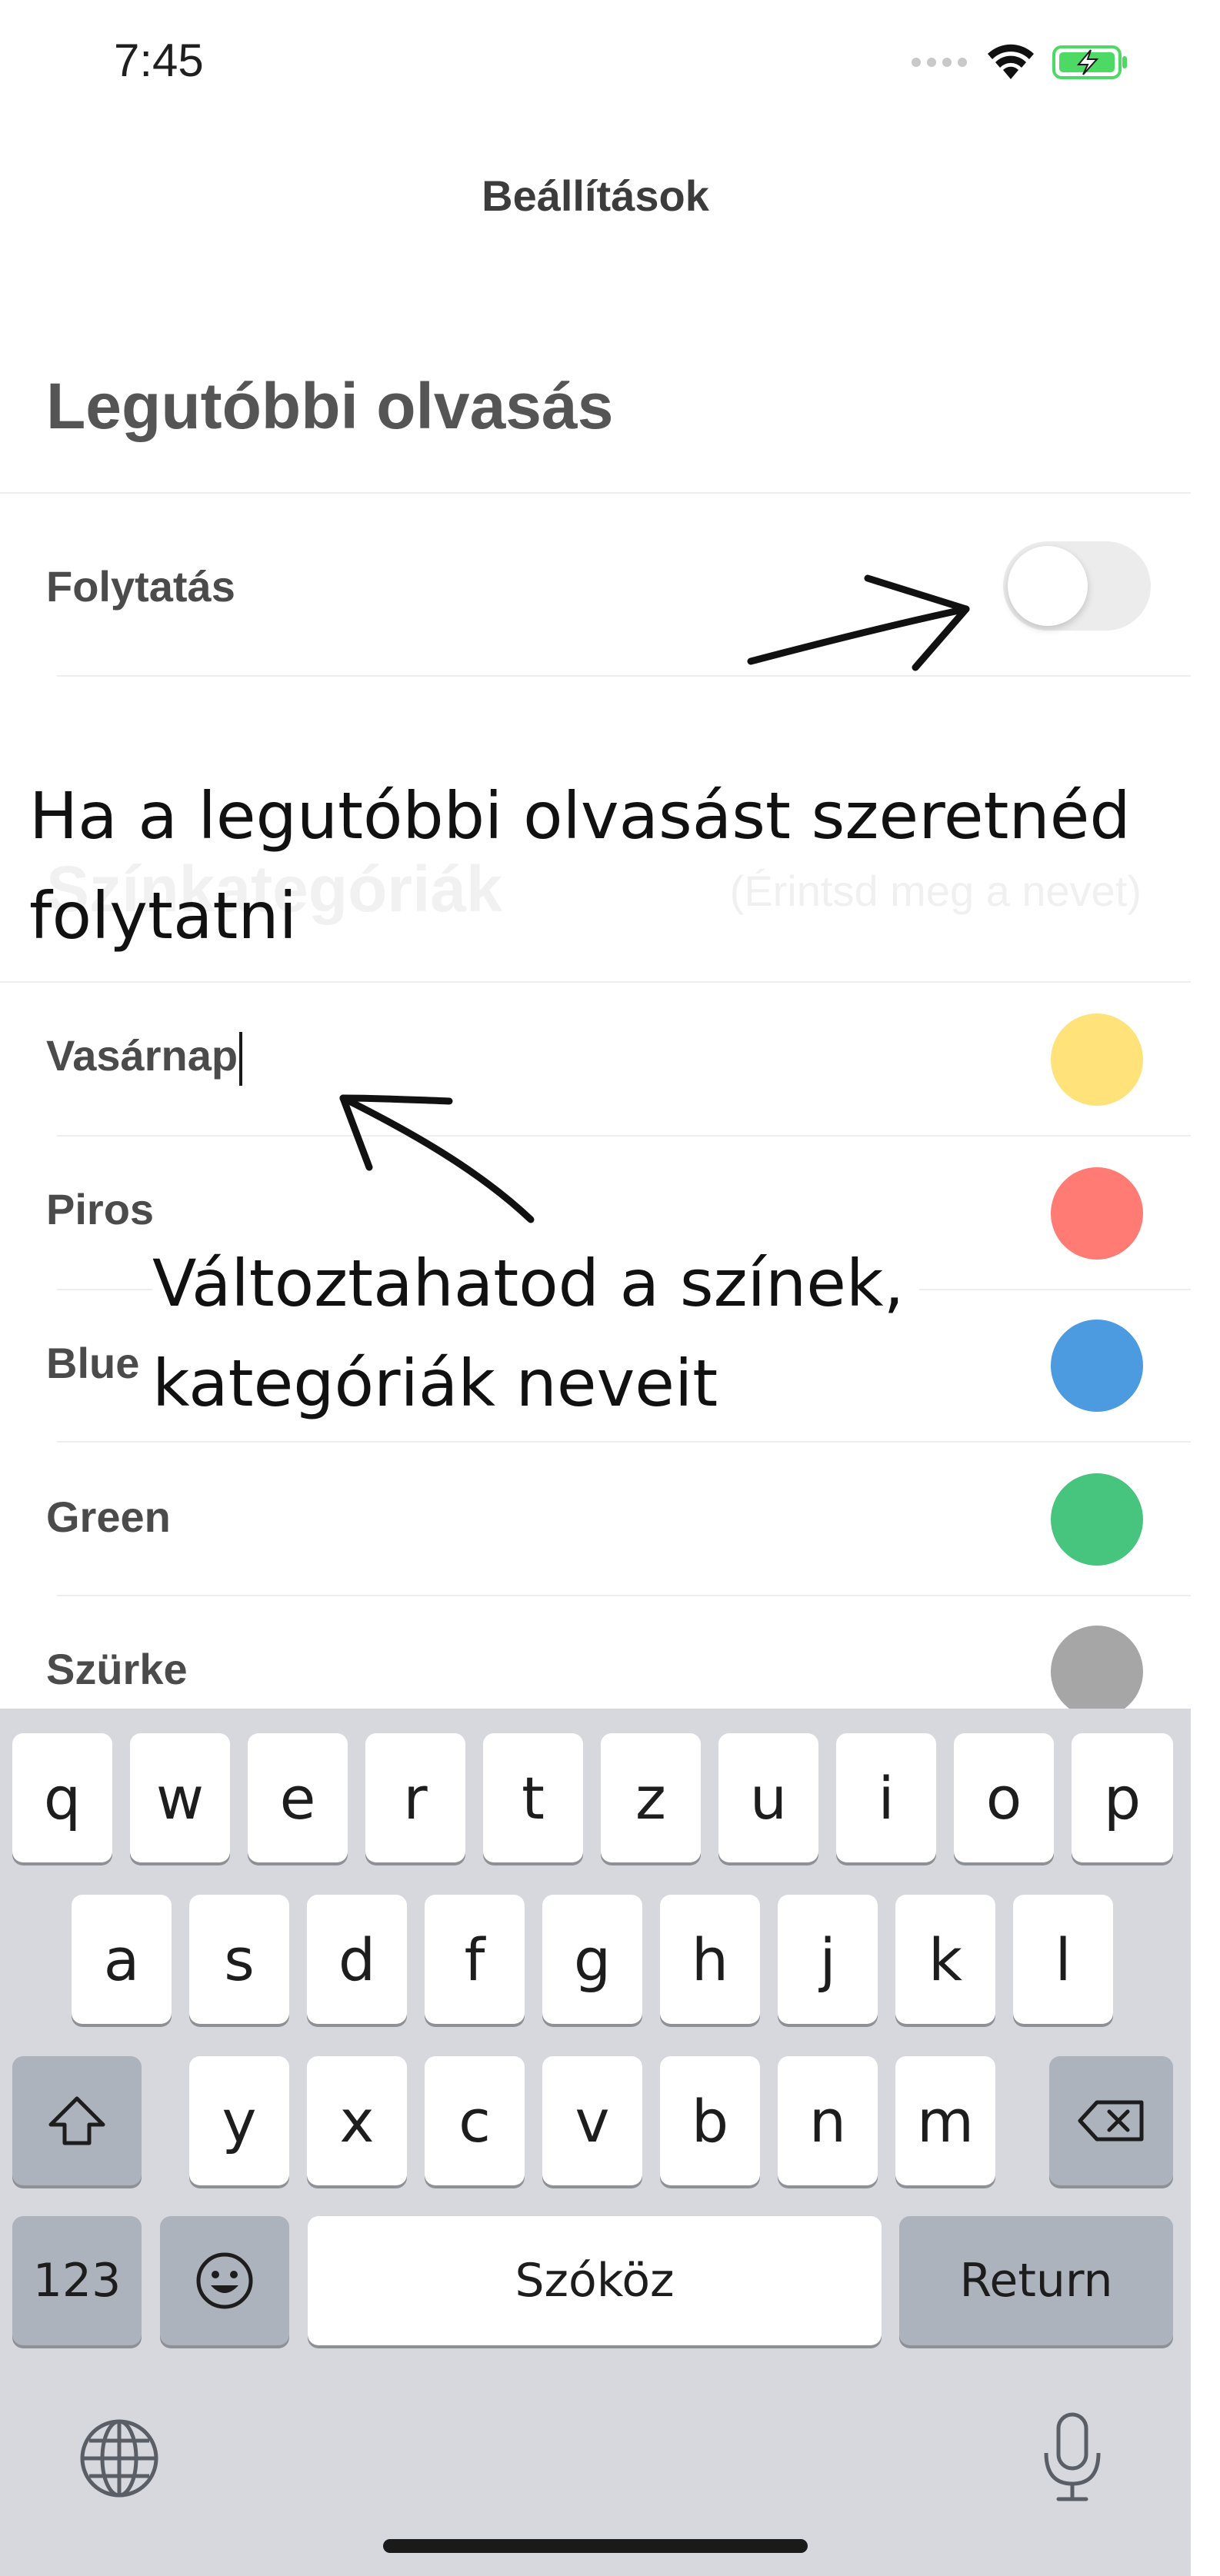 The width and height of the screenshot is (1220, 2576). I want to click on key-u: u, so click(768, 1798).